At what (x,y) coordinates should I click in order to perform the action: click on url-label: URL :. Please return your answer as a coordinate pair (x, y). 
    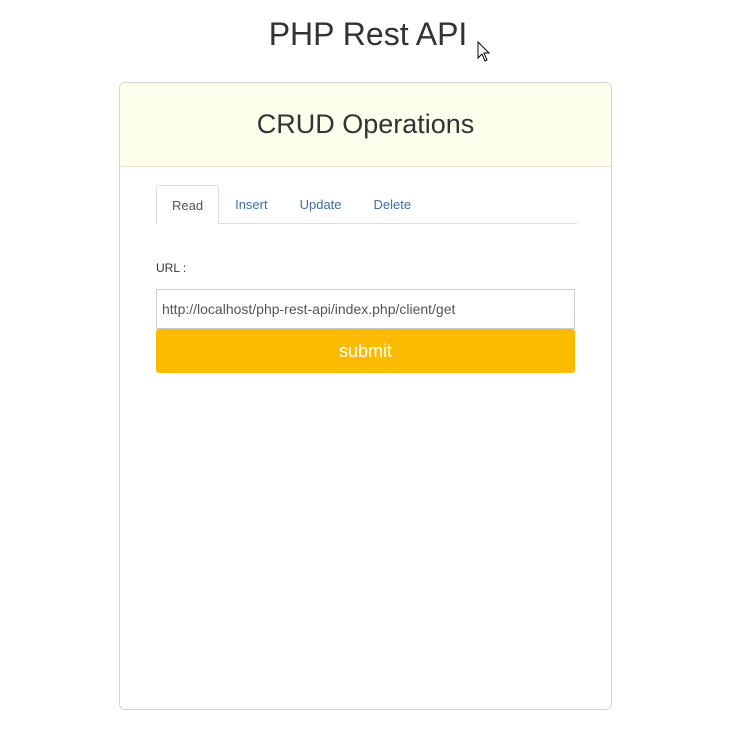
    Looking at the image, I should click on (171, 268).